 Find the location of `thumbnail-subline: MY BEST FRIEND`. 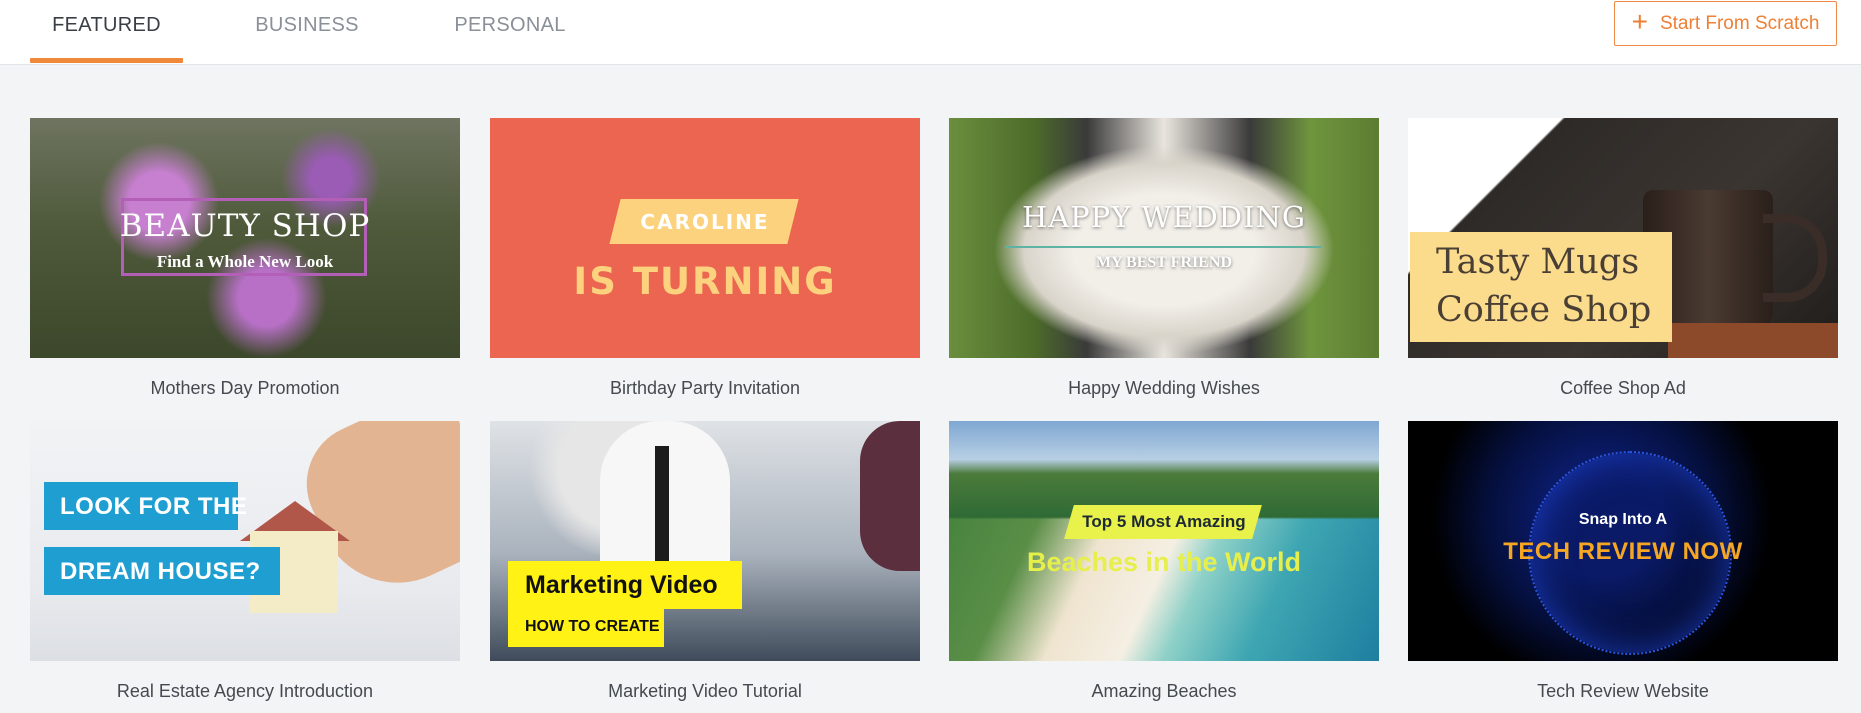

thumbnail-subline: MY BEST FRIEND is located at coordinates (1164, 262).